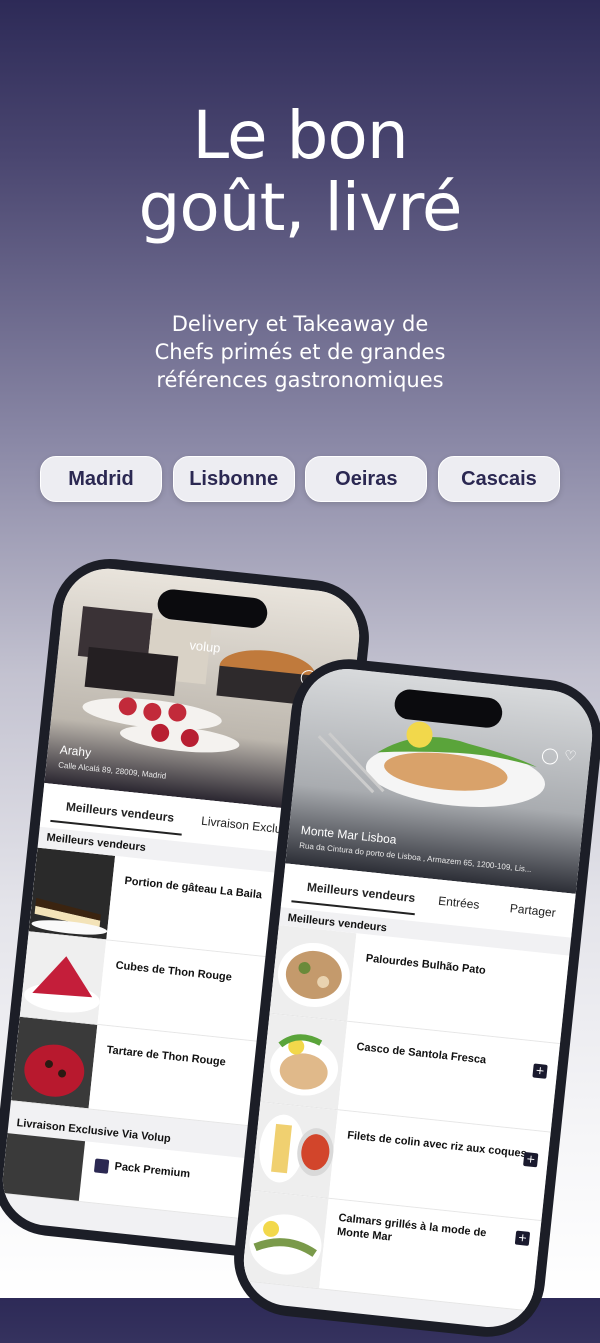 Image resolution: width=600 pixels, height=1343 pixels. Describe the element at coordinates (205, 646) in the screenshot. I see `brand-logo: volup` at that location.